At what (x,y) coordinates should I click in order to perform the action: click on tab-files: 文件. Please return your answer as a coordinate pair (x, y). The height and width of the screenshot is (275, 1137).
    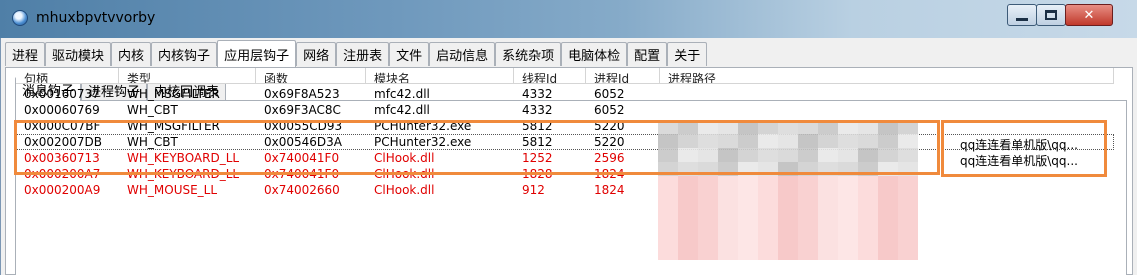
    Looking at the image, I should click on (409, 54).